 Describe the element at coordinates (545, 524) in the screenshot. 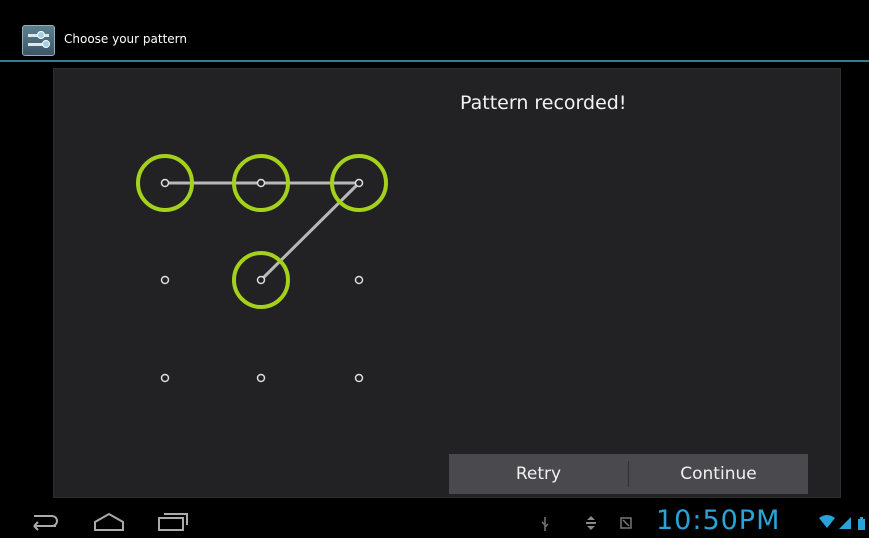

I see `usb-icon` at that location.